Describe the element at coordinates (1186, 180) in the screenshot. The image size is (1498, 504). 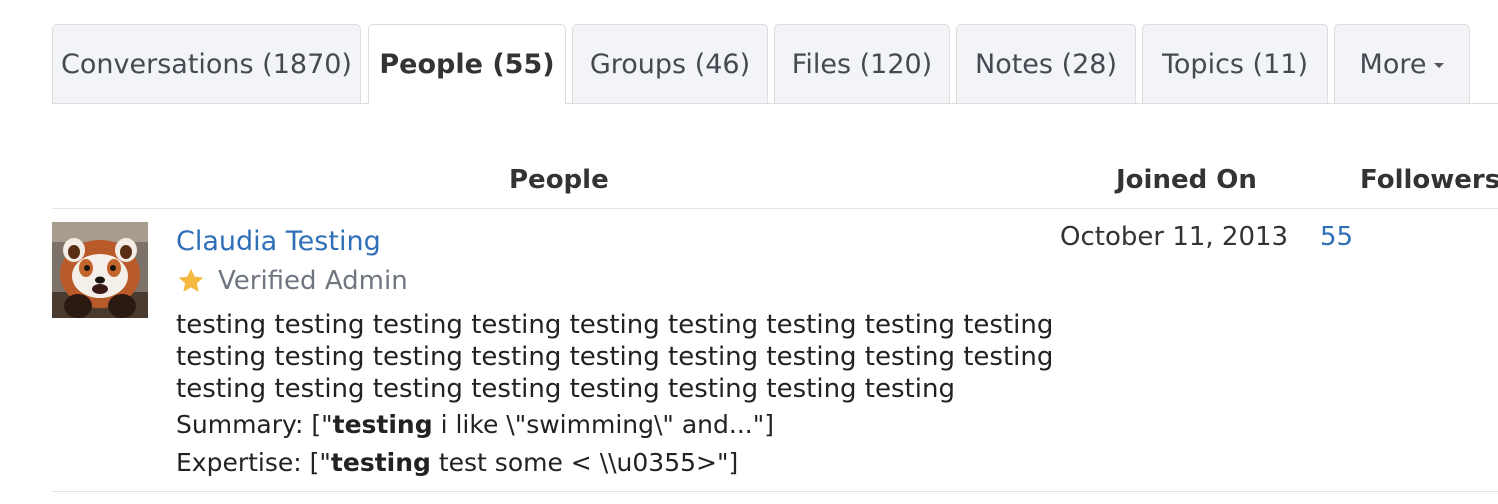
I see `column-header-joined-on: Joined On` at that location.